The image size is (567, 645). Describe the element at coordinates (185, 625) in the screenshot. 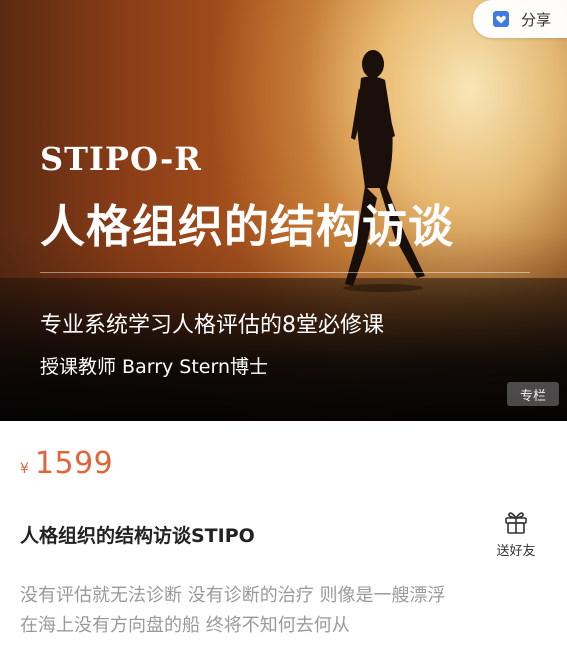

I see `description-line: 在海上没有方向盘的船 终将不知何去何从` at that location.